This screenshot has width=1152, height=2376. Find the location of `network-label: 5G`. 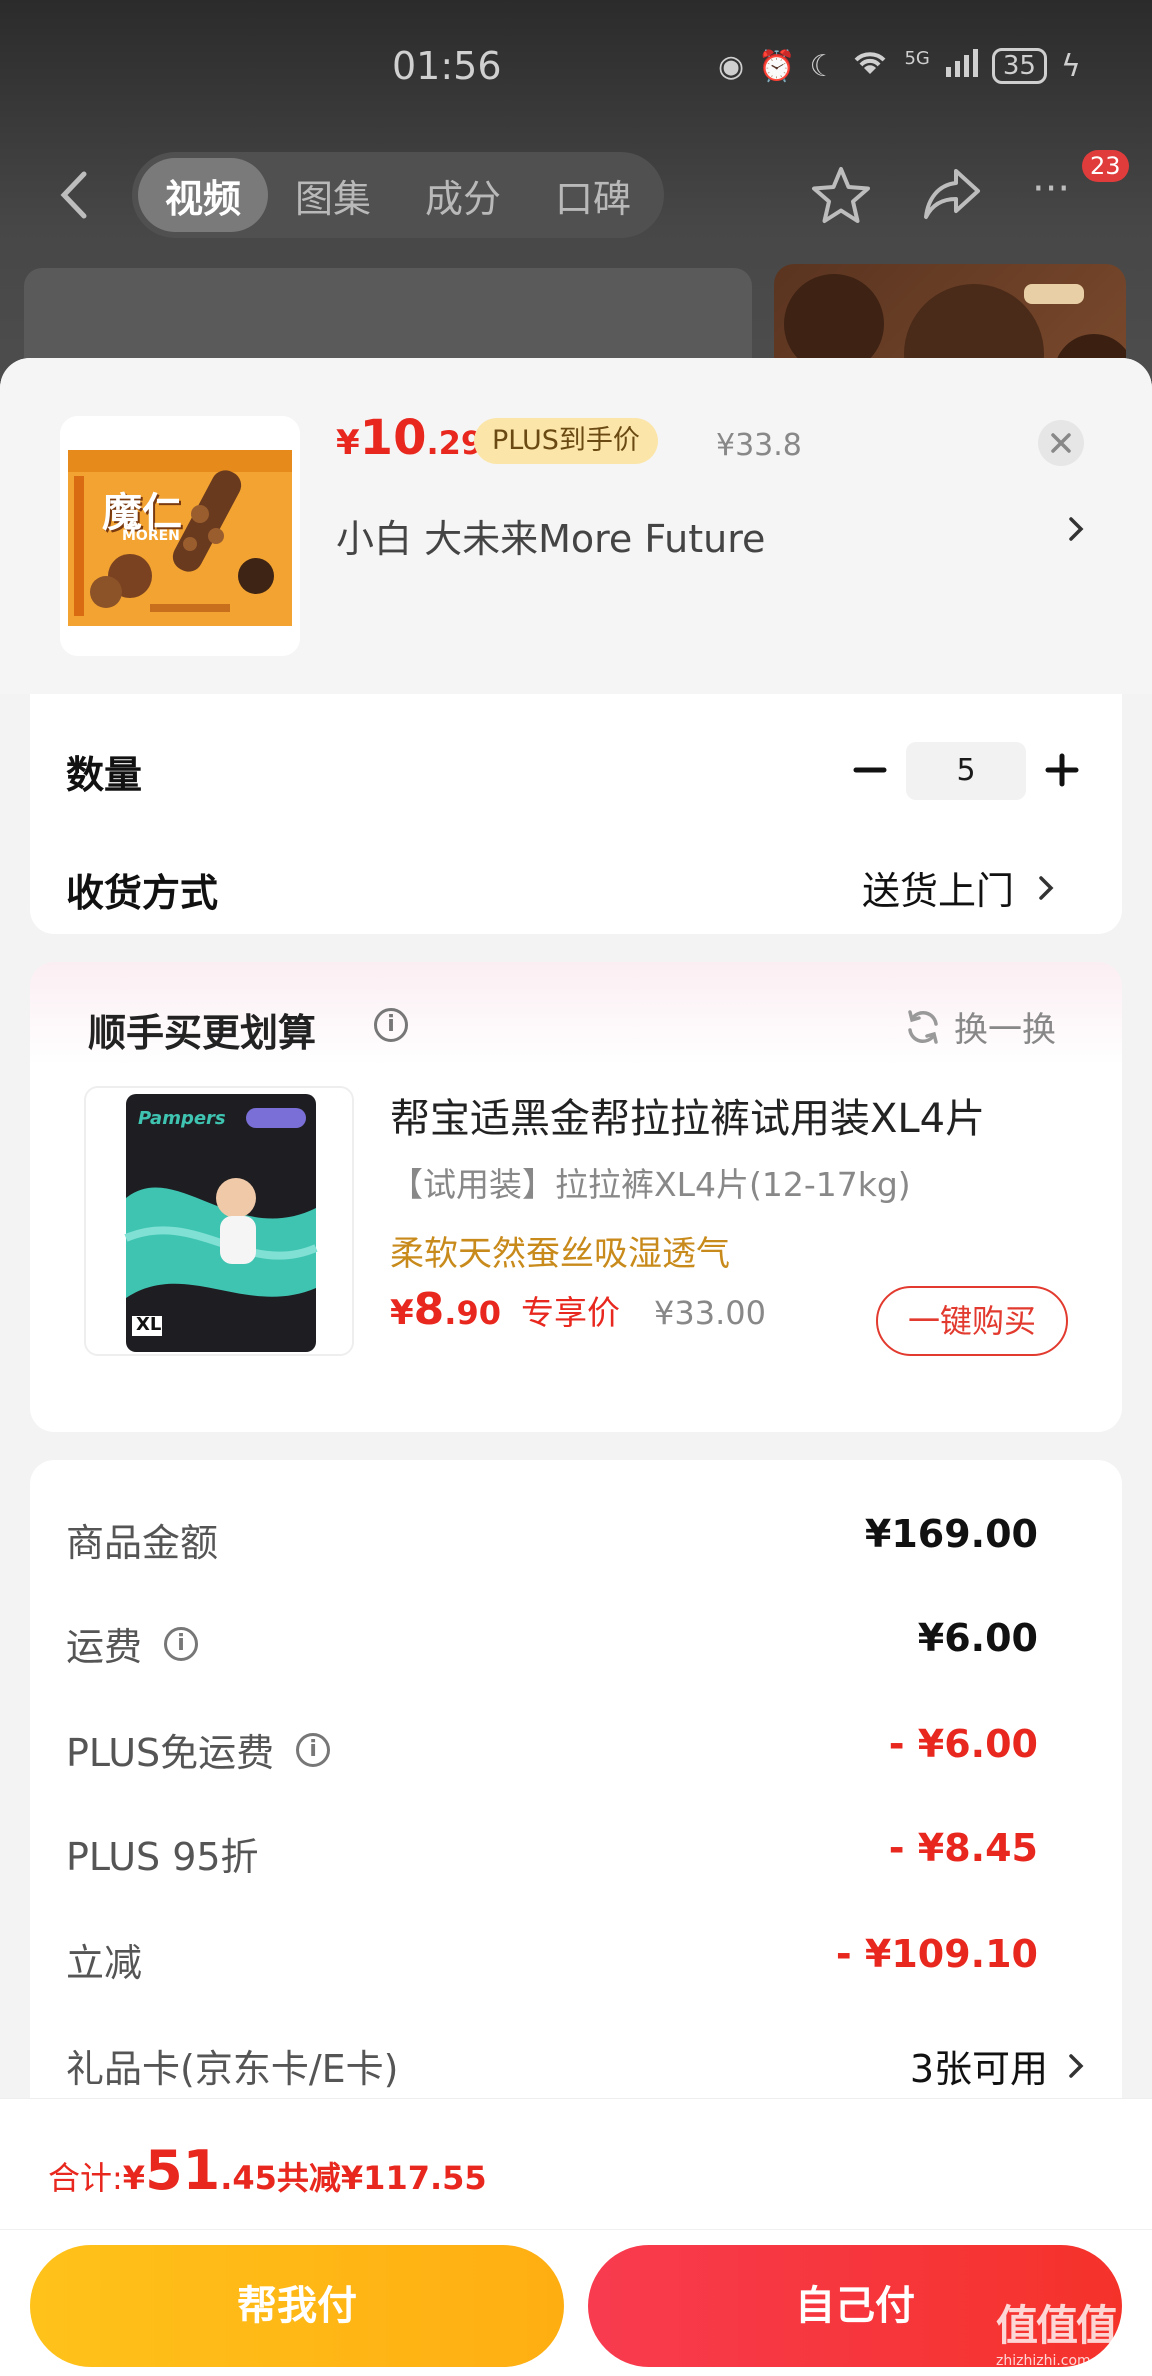

network-label: 5G is located at coordinates (917, 58).